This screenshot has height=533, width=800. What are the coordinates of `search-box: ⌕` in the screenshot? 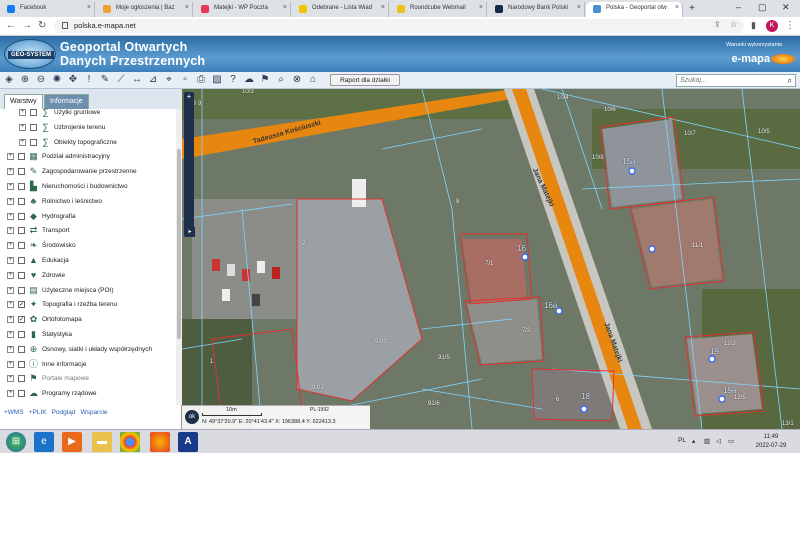 It's located at (736, 80).